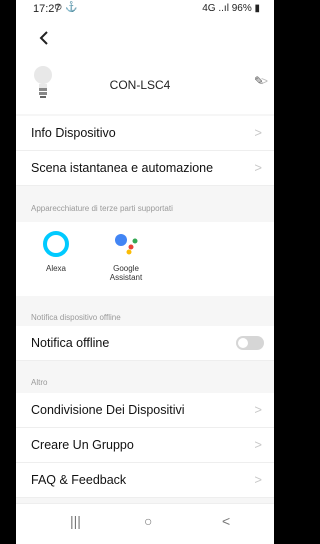  Describe the element at coordinates (145, 343) in the screenshot. I see `row-offline-notification: Notifica offline` at that location.